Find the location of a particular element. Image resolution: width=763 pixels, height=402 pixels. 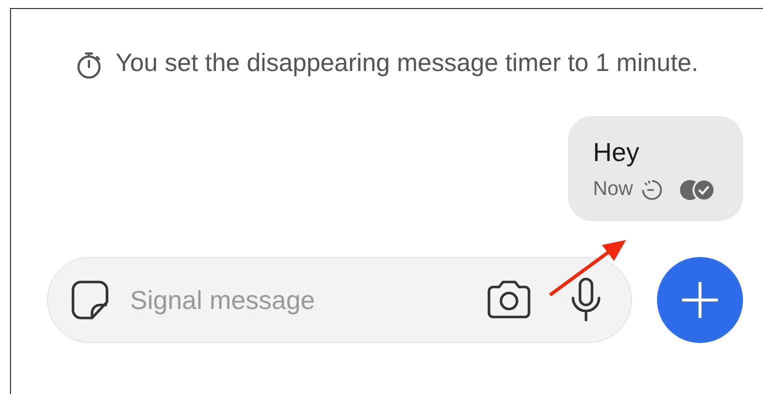

timer-notice: You set the disappearing message timer to 1 minute. is located at coordinates (407, 63).